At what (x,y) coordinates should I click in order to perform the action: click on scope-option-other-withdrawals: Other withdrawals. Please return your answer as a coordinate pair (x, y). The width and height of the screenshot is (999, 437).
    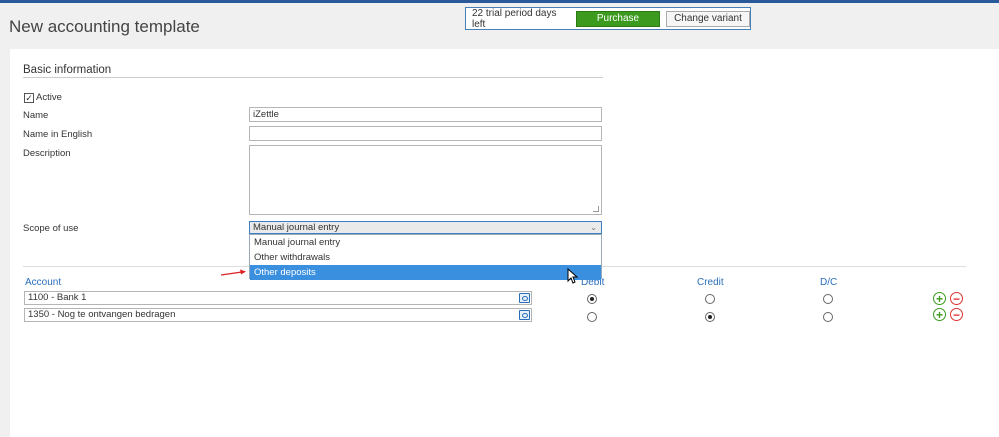
    Looking at the image, I should click on (425, 257).